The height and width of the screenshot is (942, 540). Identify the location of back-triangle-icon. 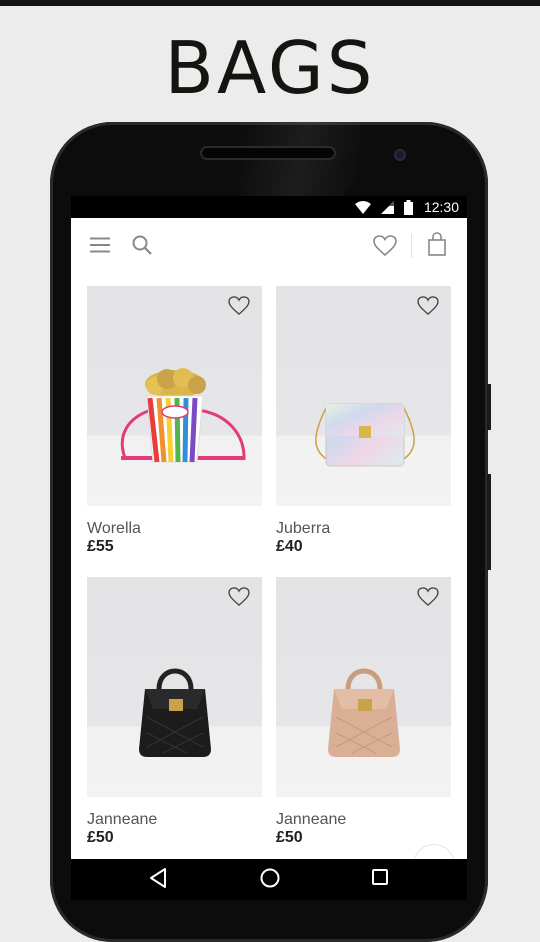
(158, 878).